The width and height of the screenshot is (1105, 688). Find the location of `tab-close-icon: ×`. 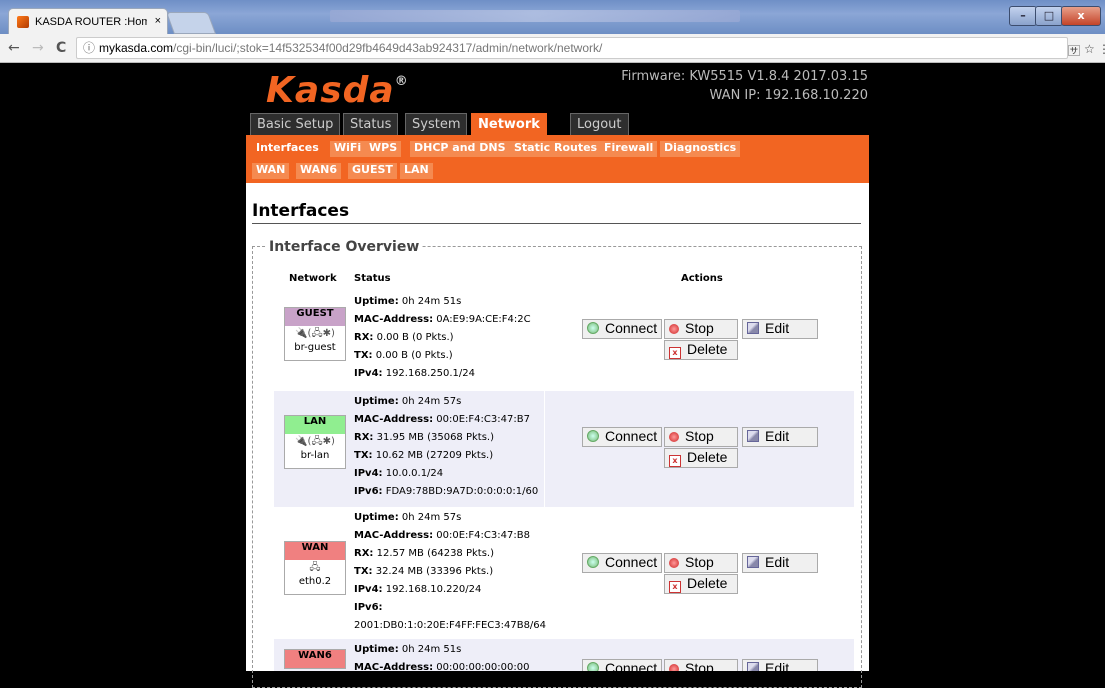

tab-close-icon: × is located at coordinates (158, 21).